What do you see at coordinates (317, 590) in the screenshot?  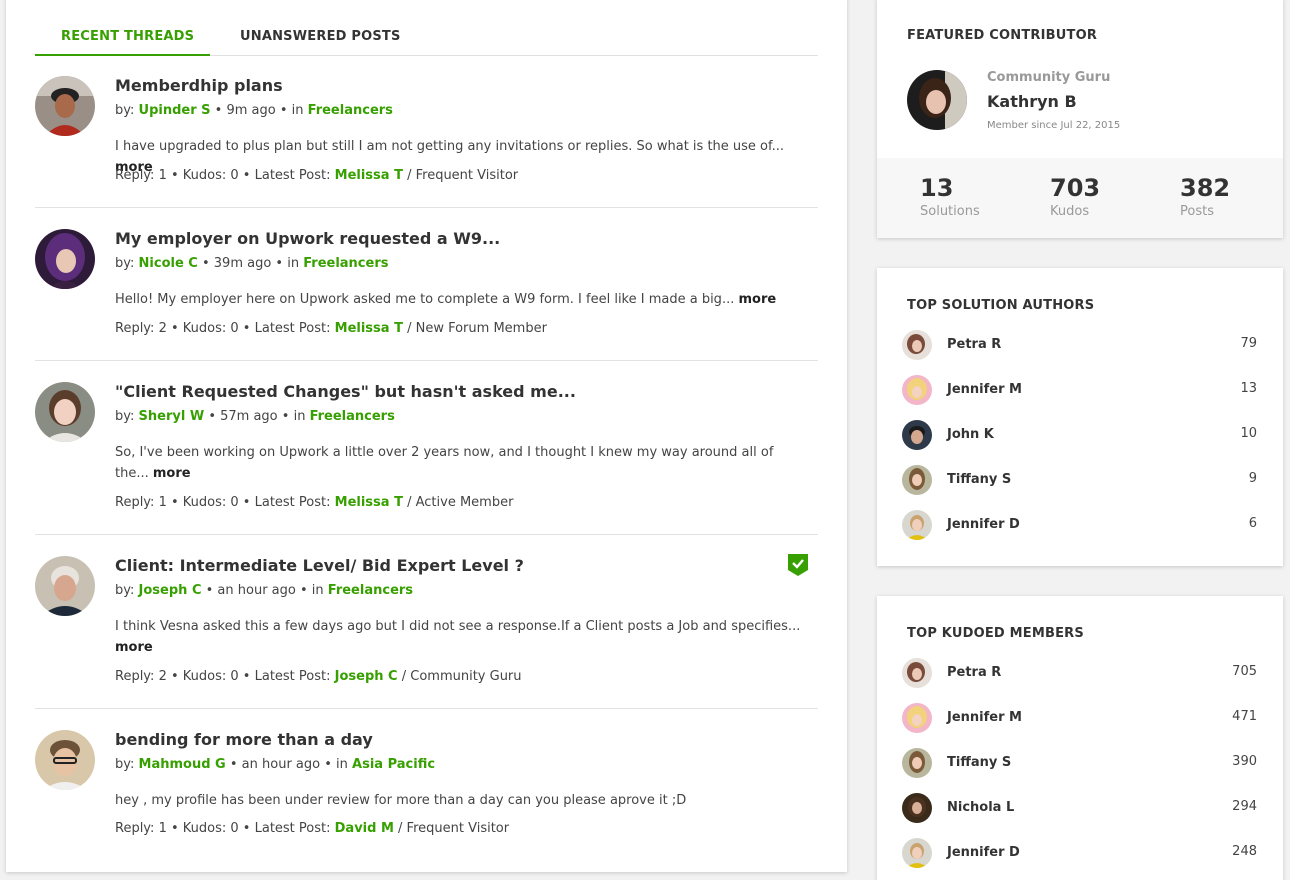 I see `in-label: in` at bounding box center [317, 590].